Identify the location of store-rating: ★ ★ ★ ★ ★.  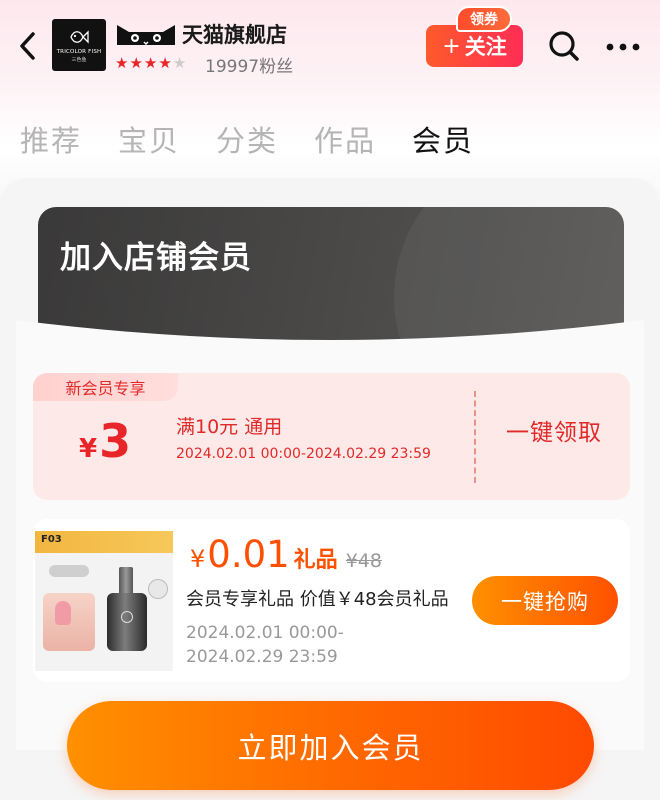
(150, 63).